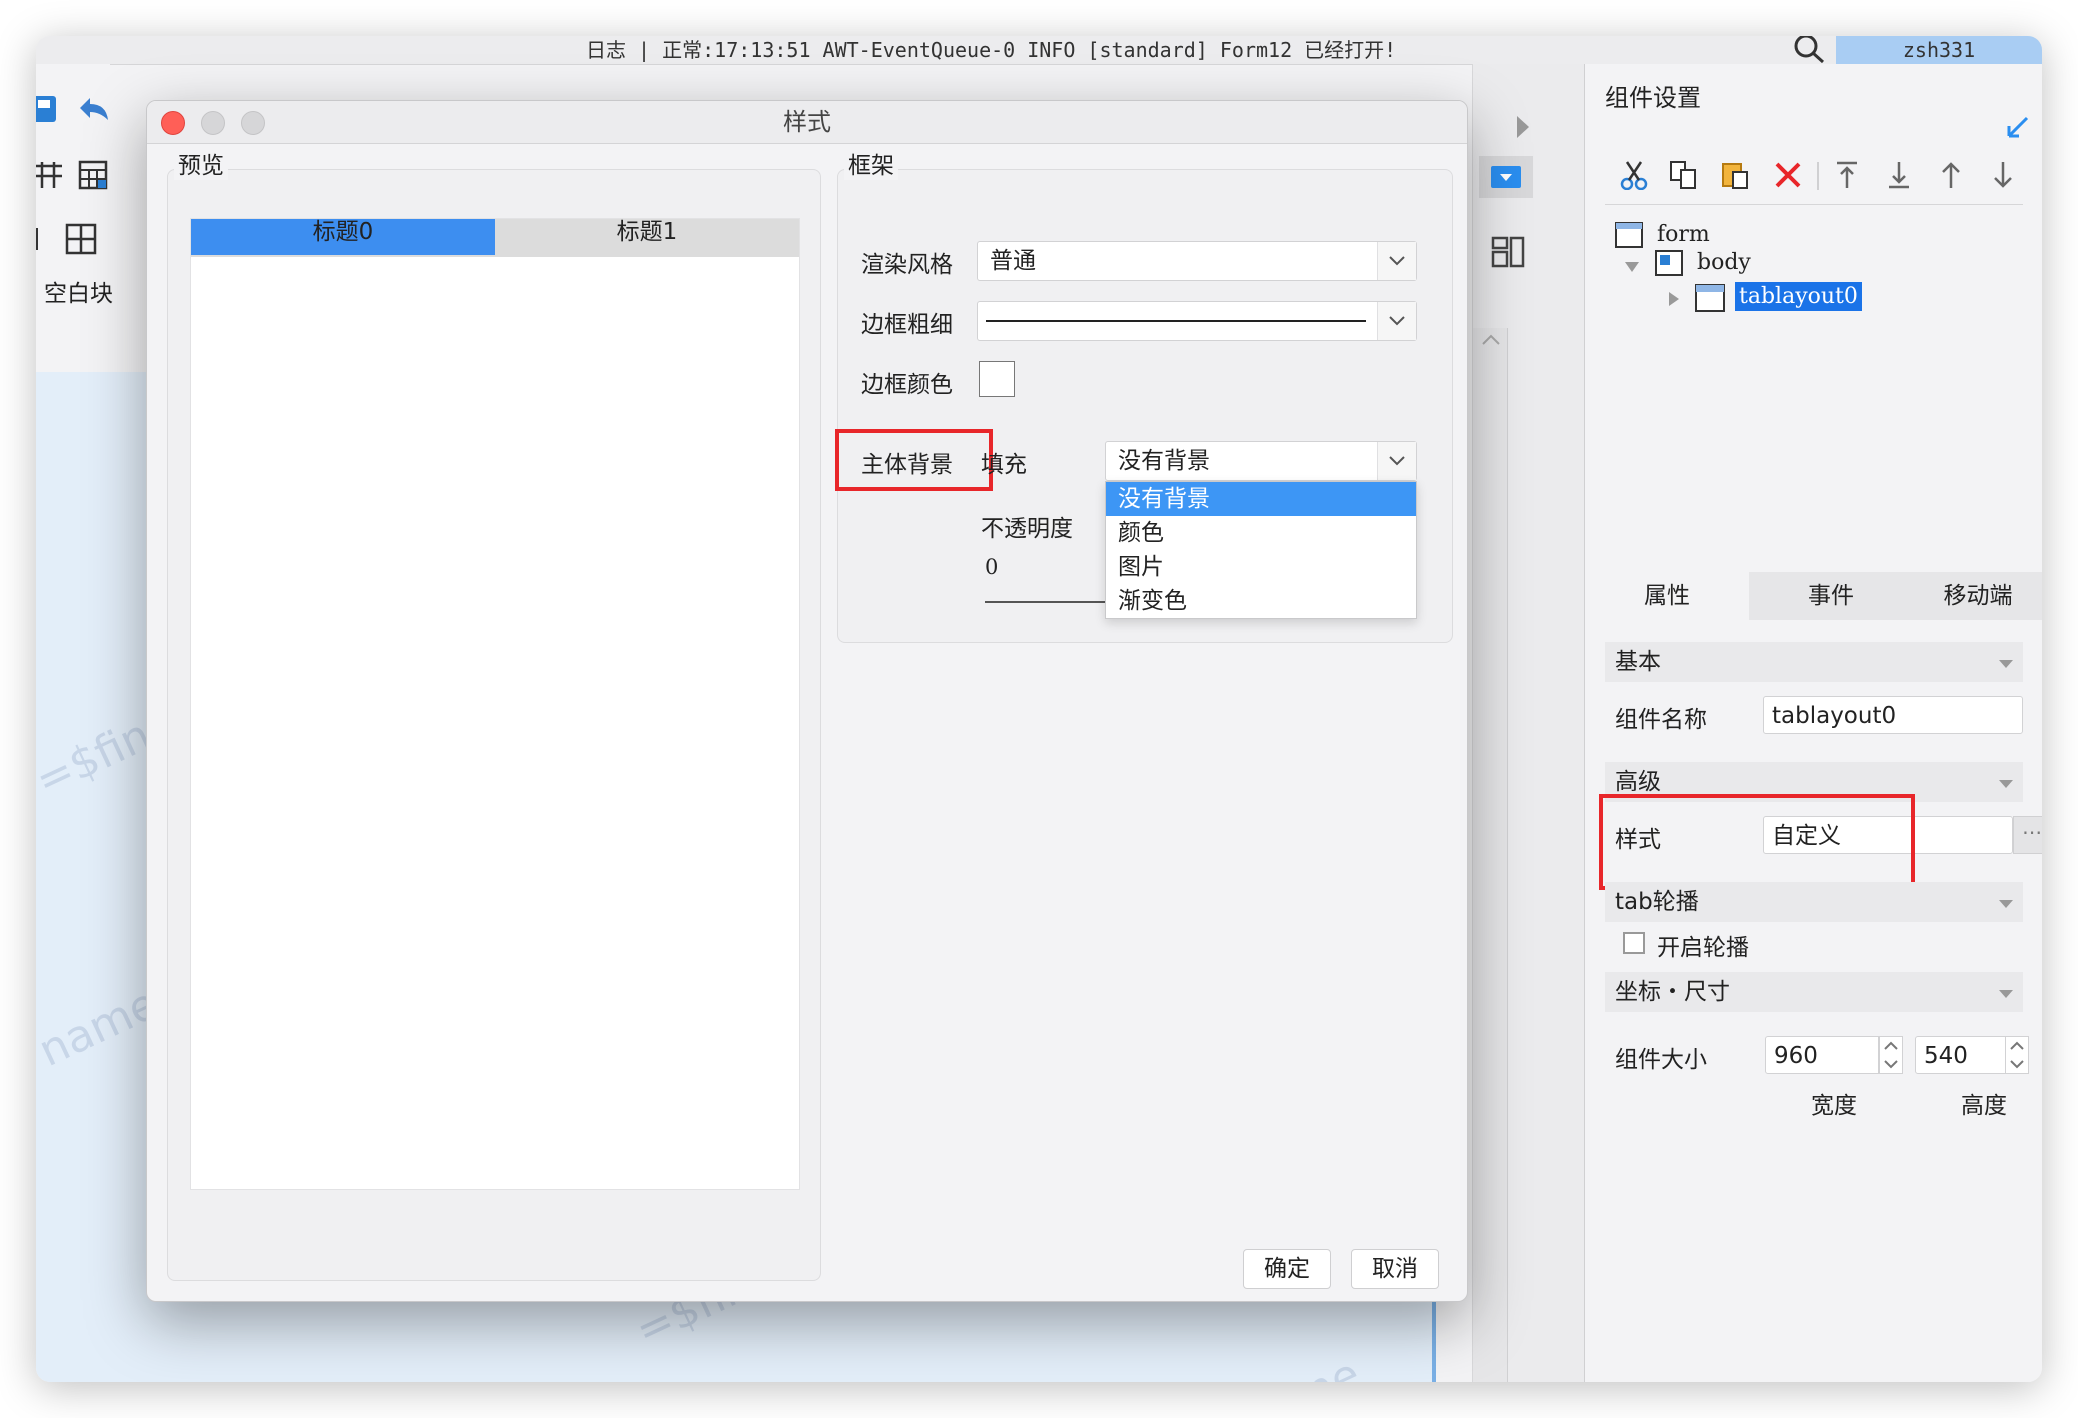 The height and width of the screenshot is (1418, 2078). What do you see at coordinates (1822, 1055) in the screenshot?
I see `width-input: 960` at bounding box center [1822, 1055].